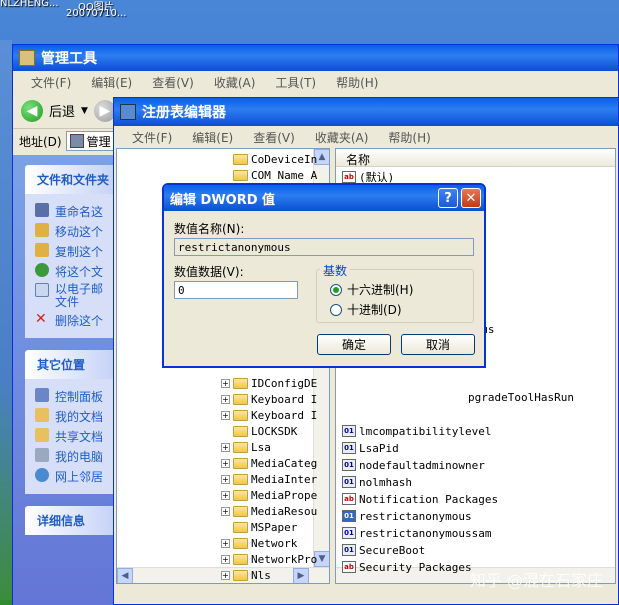  What do you see at coordinates (407, 516) in the screenshot?
I see `registry-value-row: 01 restrictanonymous` at bounding box center [407, 516].